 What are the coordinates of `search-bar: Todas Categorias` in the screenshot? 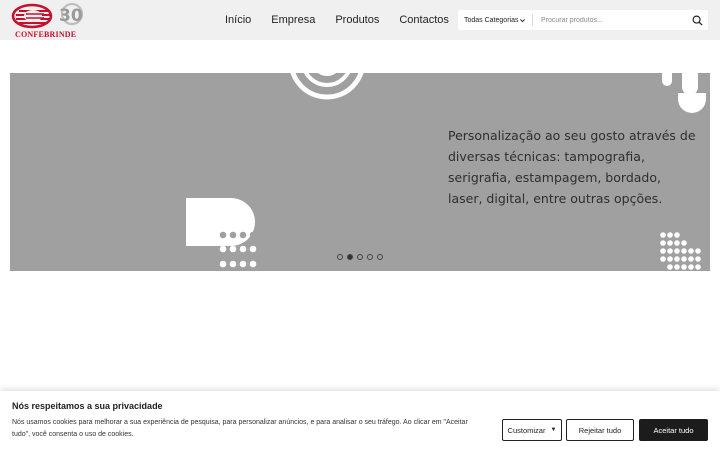 It's located at (583, 20).